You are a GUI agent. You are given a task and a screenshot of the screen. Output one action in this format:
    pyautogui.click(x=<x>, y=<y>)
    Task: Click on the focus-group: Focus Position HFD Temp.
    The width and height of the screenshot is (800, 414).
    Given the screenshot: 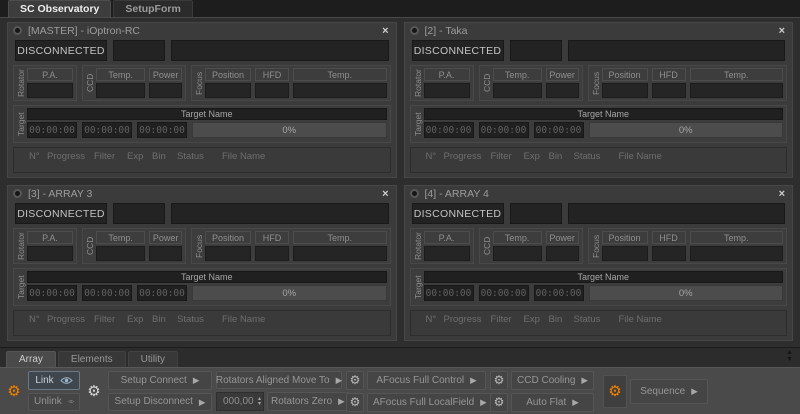 What is the action you would take?
    pyautogui.click(x=291, y=246)
    